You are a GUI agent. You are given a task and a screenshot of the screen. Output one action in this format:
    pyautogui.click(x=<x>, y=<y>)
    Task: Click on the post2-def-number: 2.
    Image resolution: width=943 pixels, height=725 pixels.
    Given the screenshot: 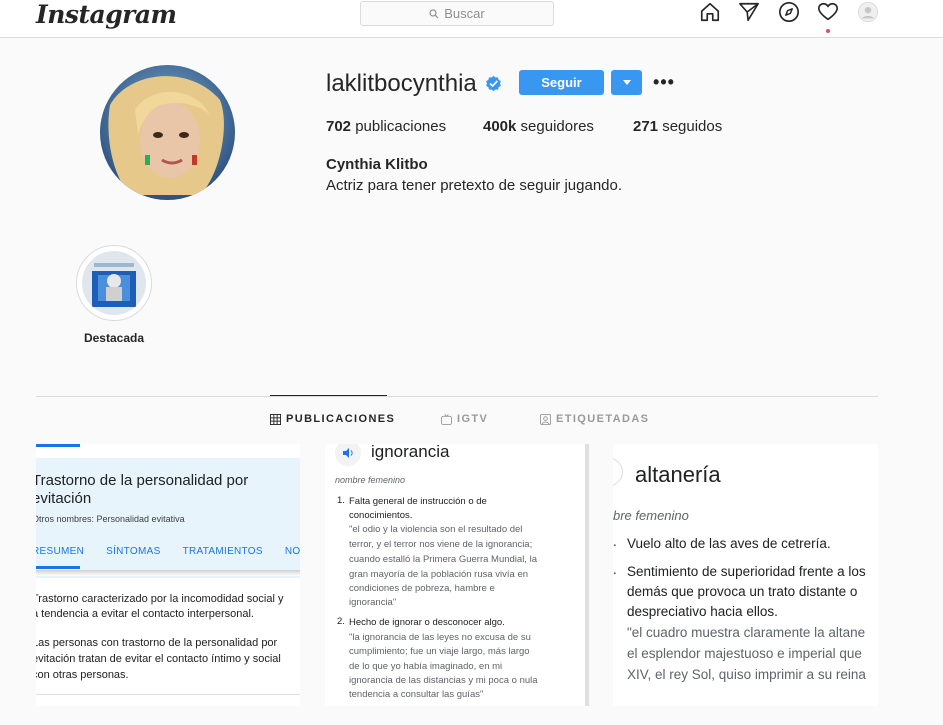 What is the action you would take?
    pyautogui.click(x=341, y=621)
    